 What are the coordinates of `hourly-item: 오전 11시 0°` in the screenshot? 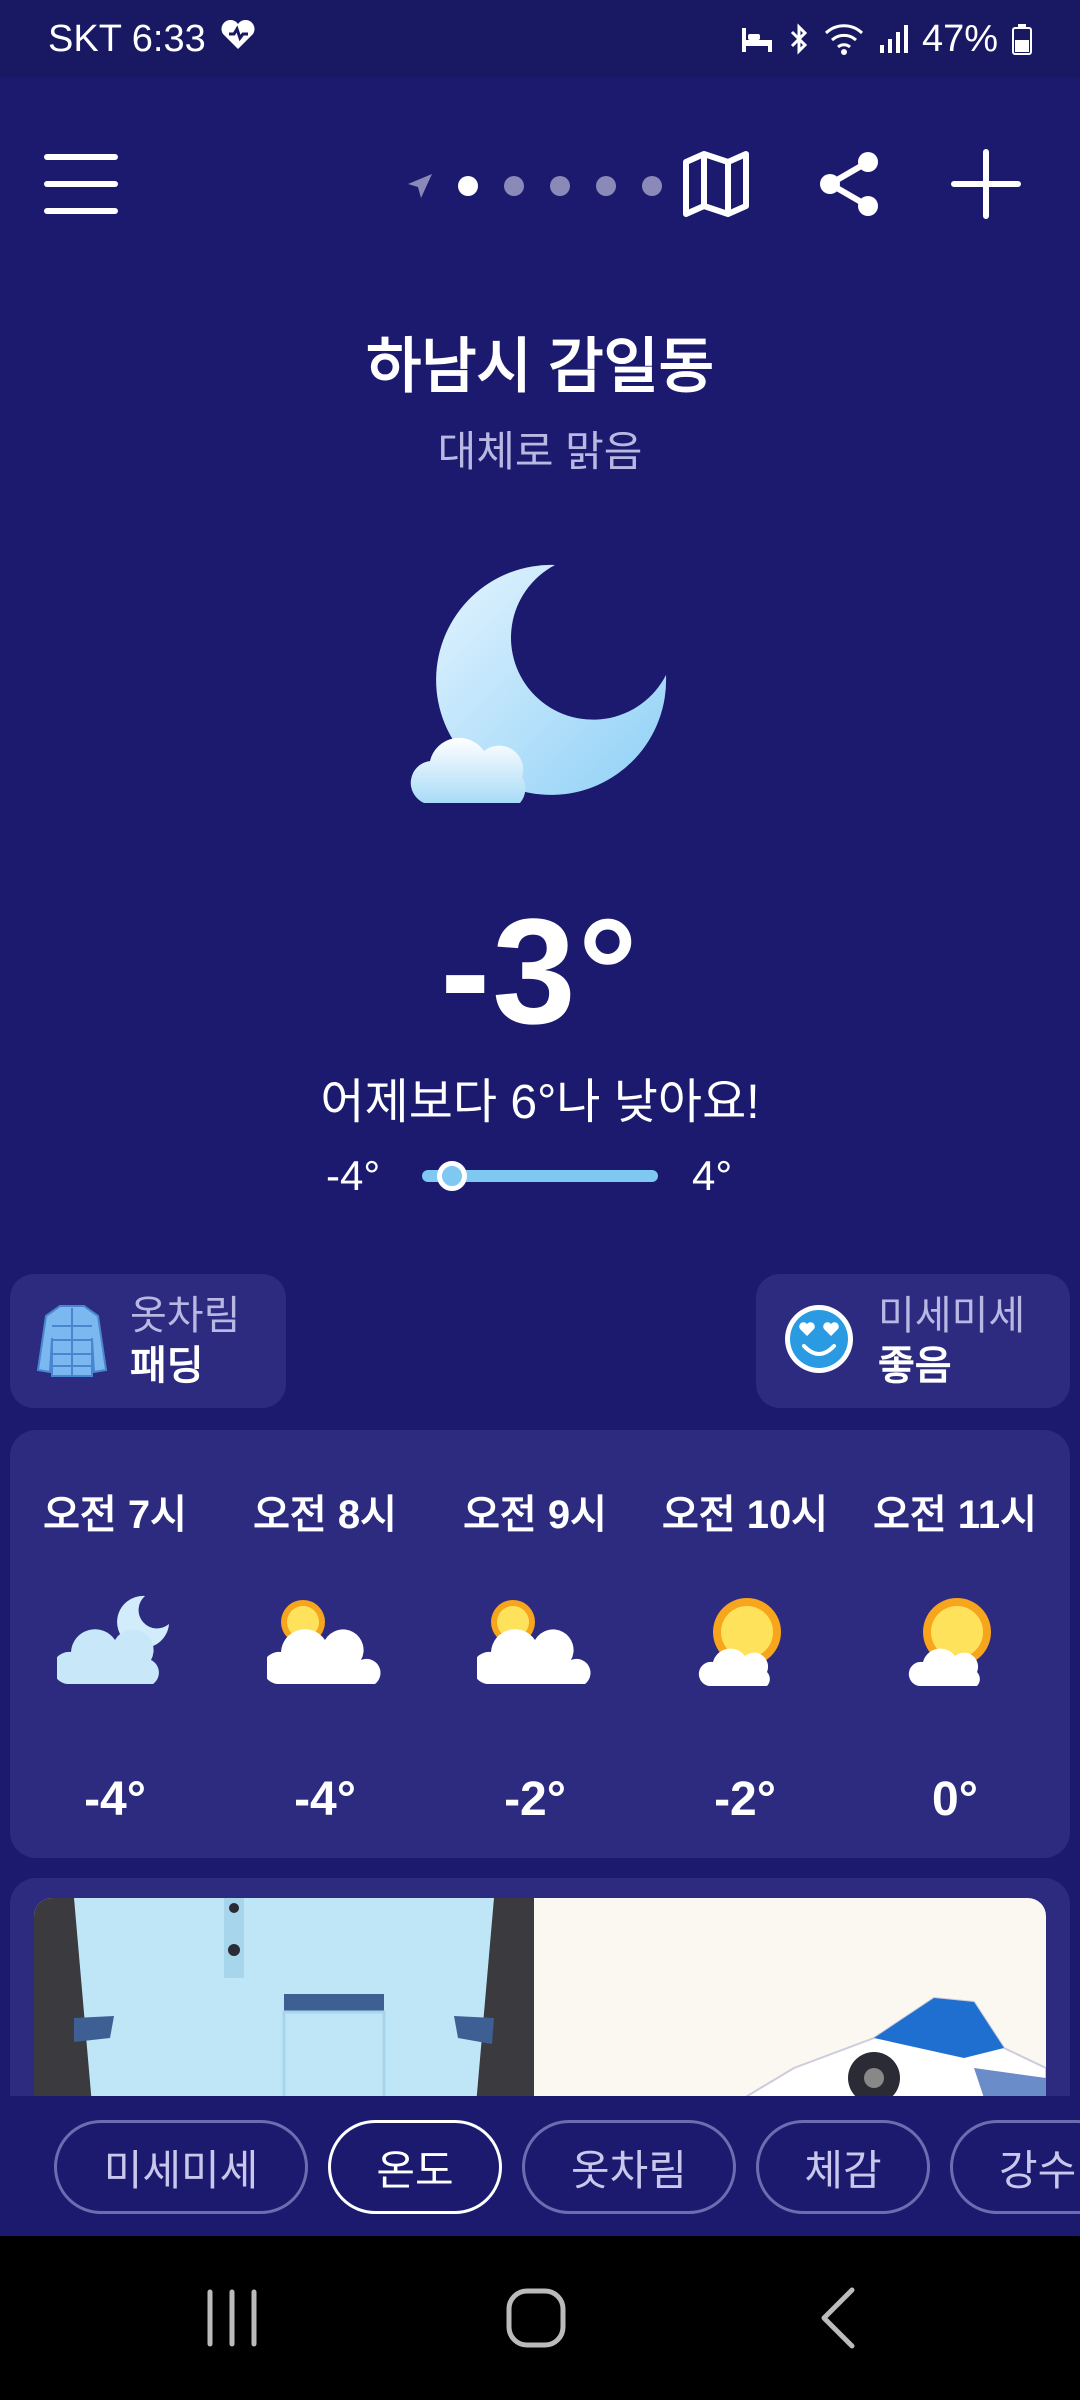 It's located at (955, 1644).